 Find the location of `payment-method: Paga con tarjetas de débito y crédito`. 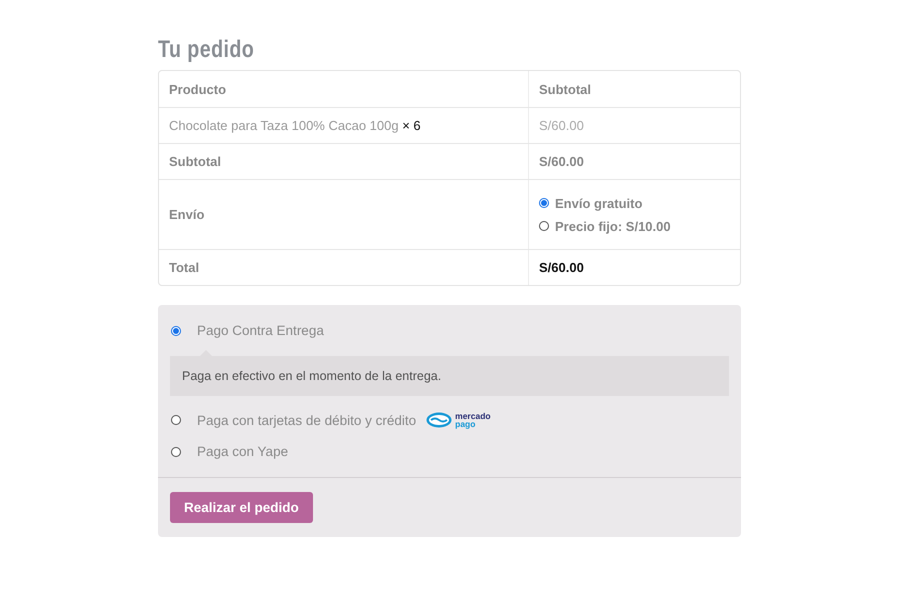

payment-method: Paga con tarjetas de débito y crédito is located at coordinates (306, 420).